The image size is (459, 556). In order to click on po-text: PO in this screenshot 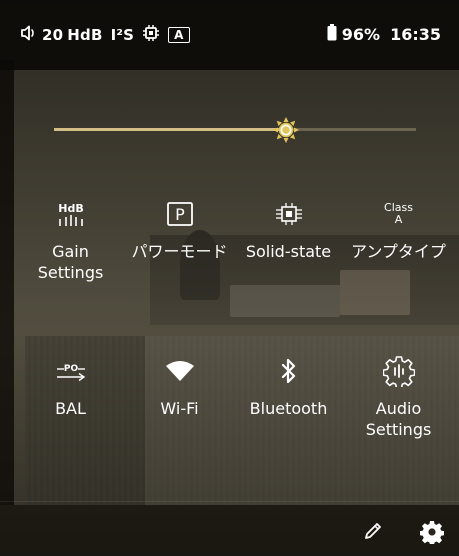, I will do `click(70, 369)`.